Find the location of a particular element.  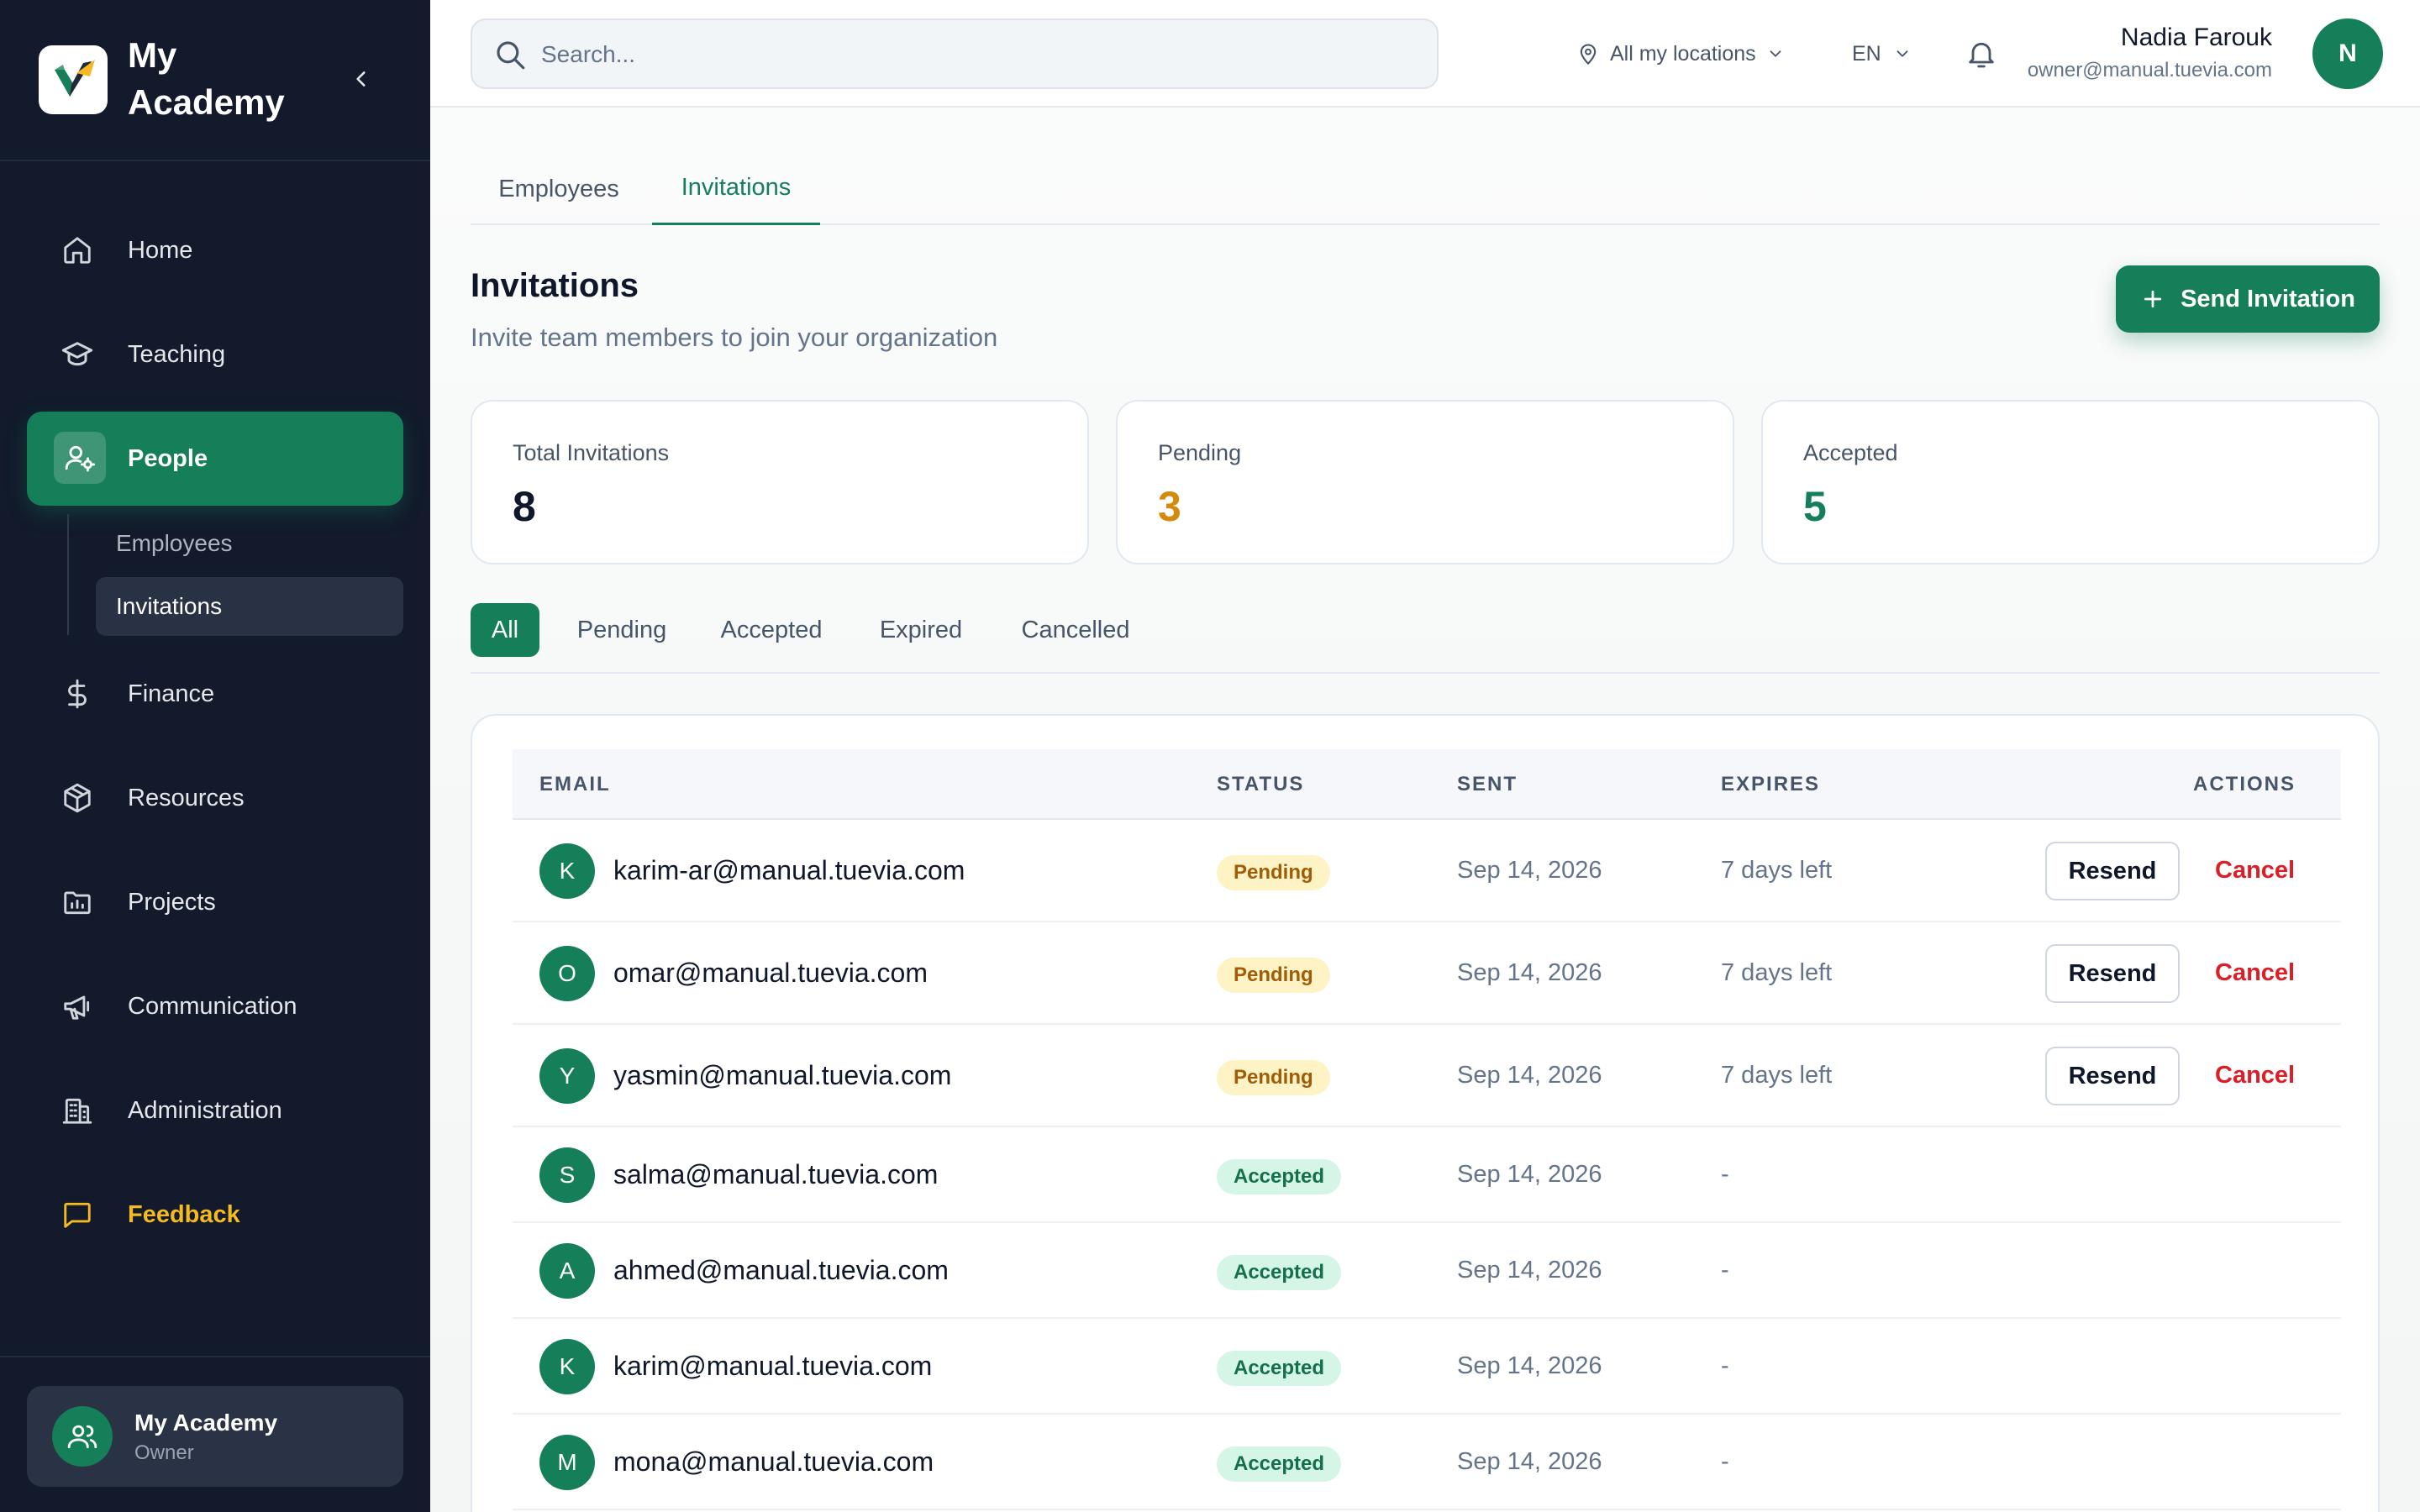

nav-item-people: People is located at coordinates (215, 459).